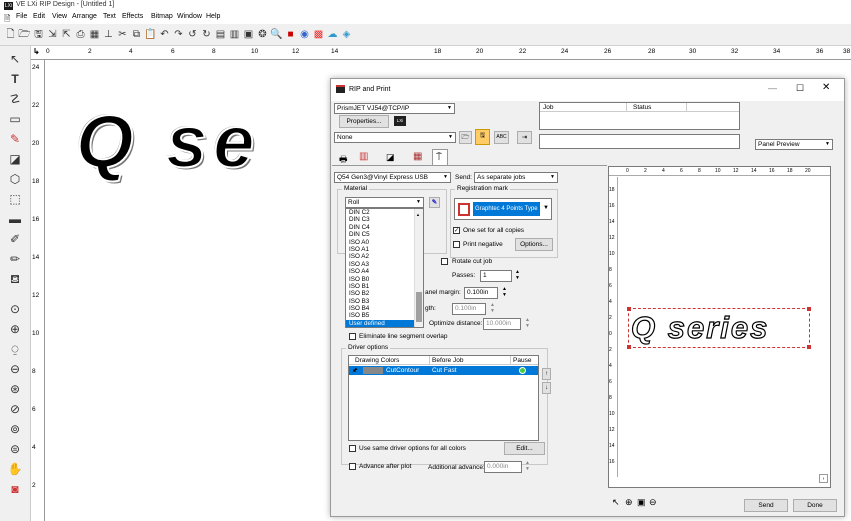 This screenshot has width=851, height=521. I want to click on export-setup-icon: ⇥, so click(524, 137).